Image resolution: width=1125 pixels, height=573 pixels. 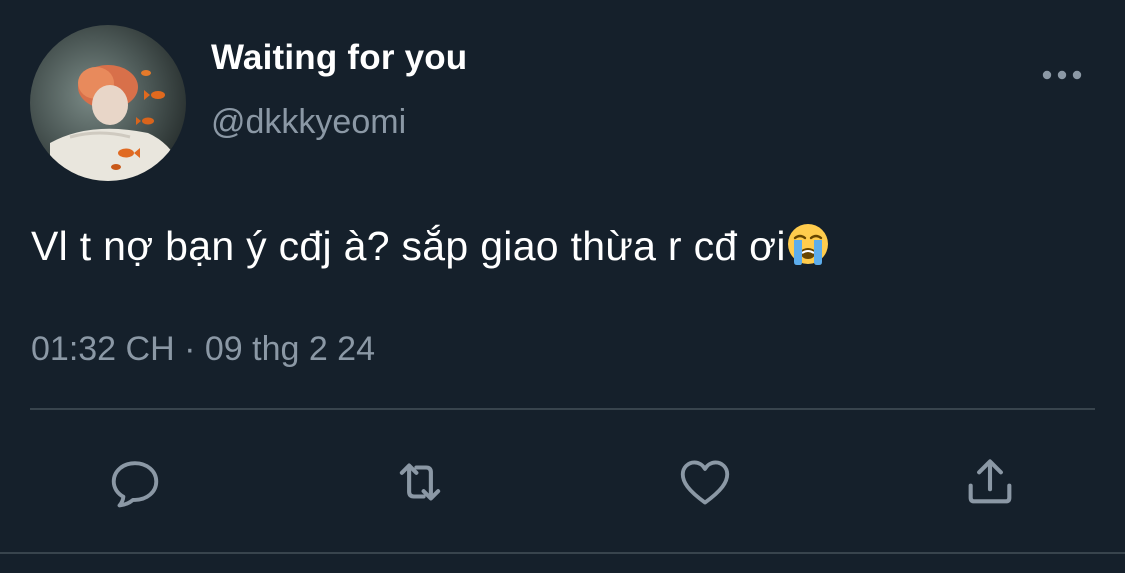 I want to click on like-button, so click(x=705, y=482).